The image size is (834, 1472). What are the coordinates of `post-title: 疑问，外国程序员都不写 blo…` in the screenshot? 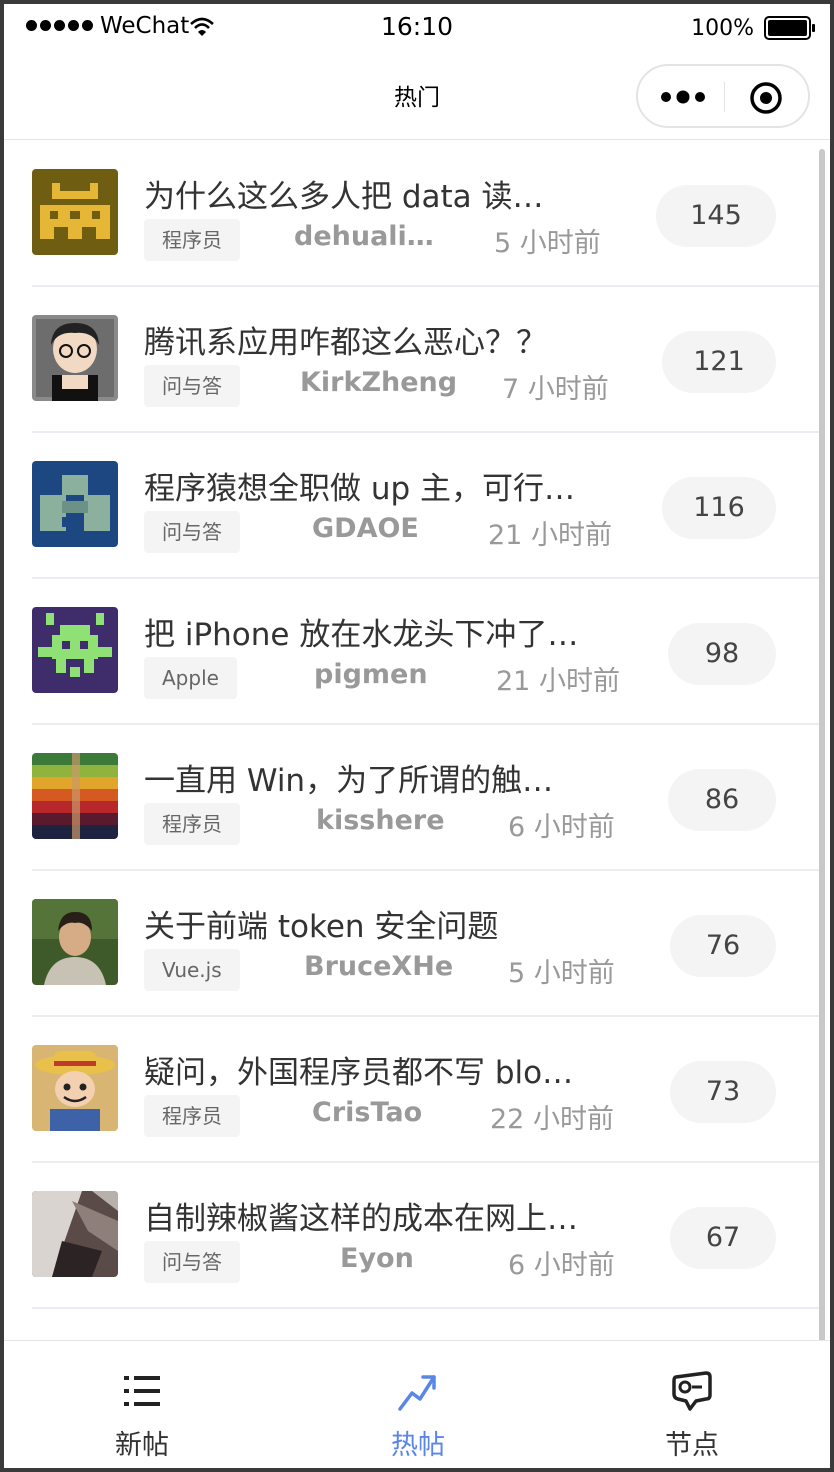 It's located at (359, 1073).